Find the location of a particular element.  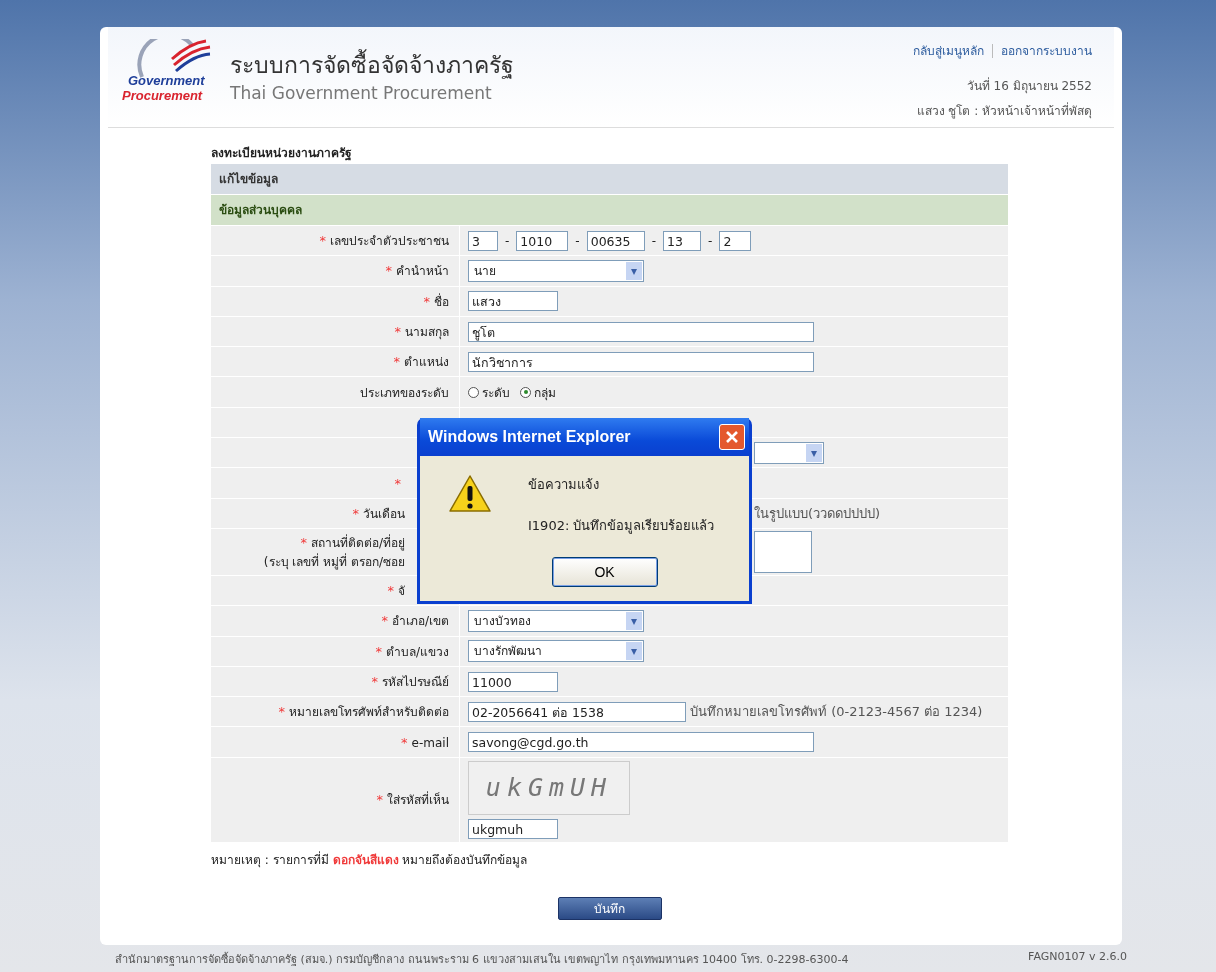

field-label: e-mail is located at coordinates (430, 742).